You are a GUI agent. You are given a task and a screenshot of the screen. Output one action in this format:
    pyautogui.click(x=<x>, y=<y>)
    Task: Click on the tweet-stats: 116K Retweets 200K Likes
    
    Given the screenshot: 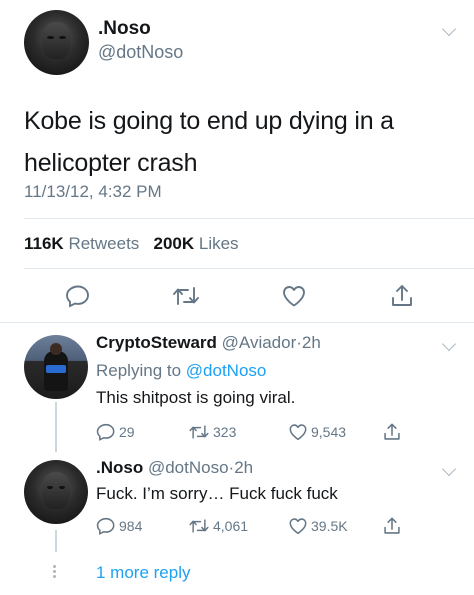 What is the action you would take?
    pyautogui.click(x=131, y=244)
    